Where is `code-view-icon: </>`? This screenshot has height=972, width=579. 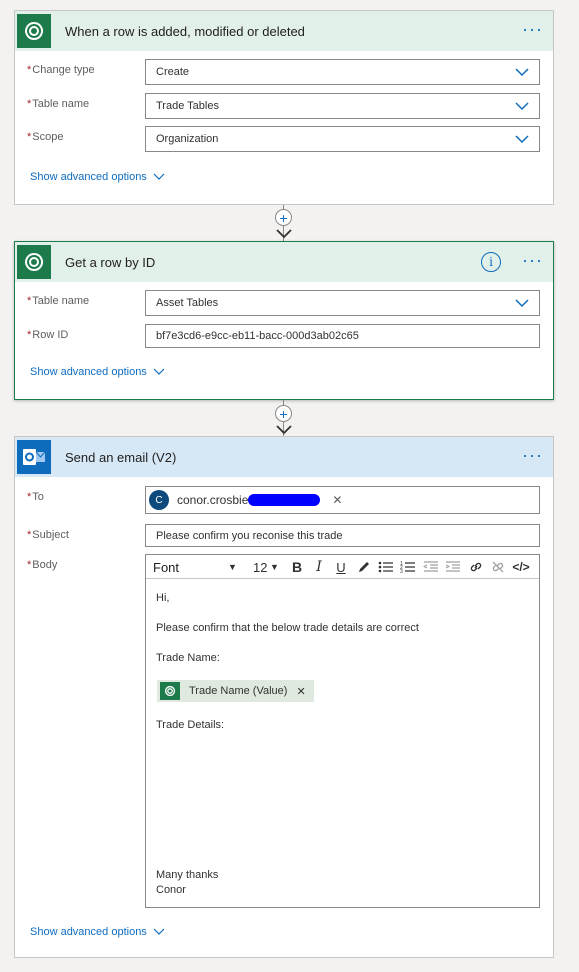
code-view-icon: </> is located at coordinates (521, 567).